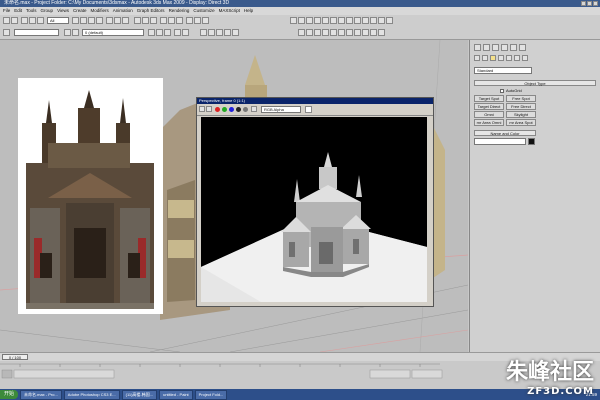 The width and height of the screenshot is (600, 400). I want to click on mr-area-spot-button: mr Area Spot, so click(521, 122).